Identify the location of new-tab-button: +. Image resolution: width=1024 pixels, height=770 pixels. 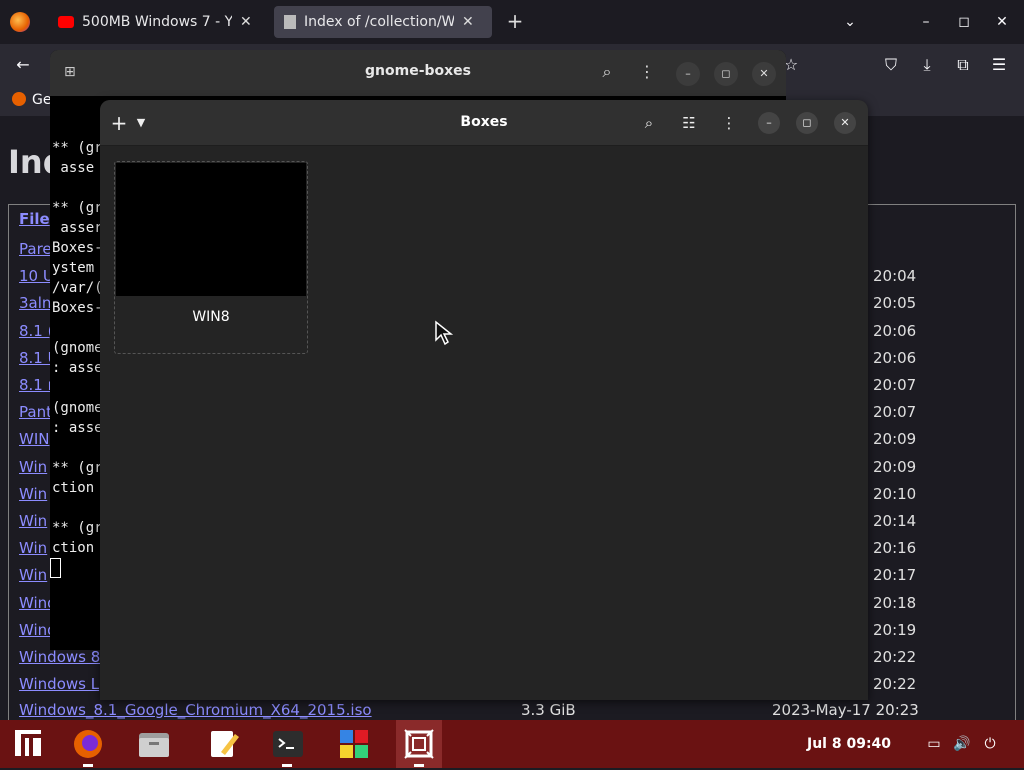
(515, 21).